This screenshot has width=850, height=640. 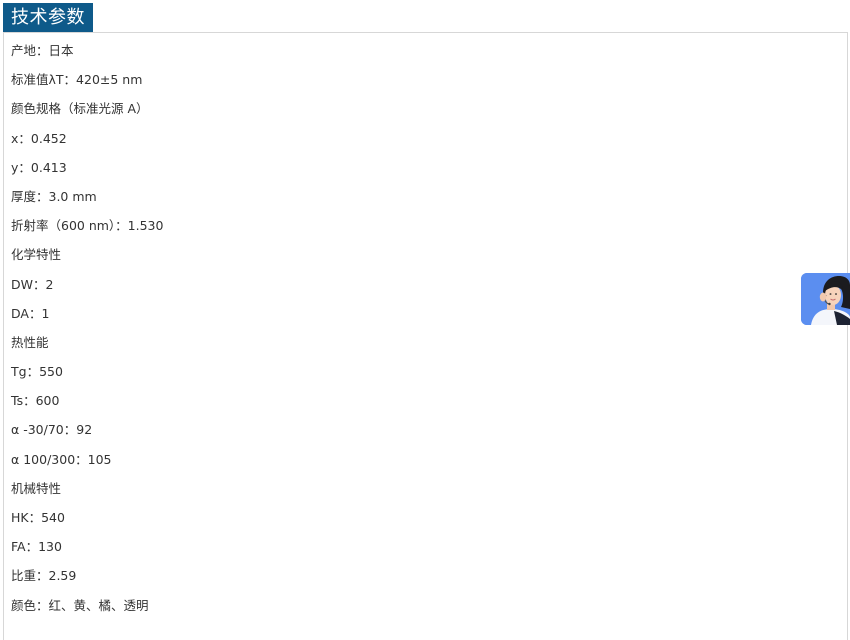 I want to click on customer-service-button, so click(x=825, y=299).